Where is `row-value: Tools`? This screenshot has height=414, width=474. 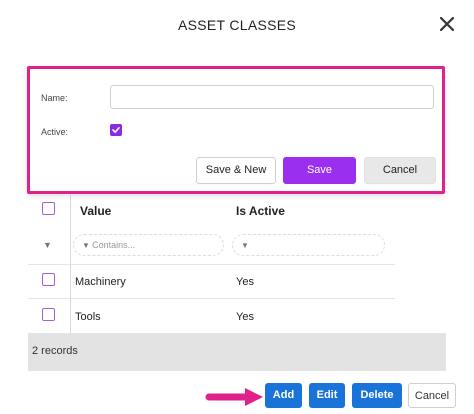 row-value: Tools is located at coordinates (88, 317).